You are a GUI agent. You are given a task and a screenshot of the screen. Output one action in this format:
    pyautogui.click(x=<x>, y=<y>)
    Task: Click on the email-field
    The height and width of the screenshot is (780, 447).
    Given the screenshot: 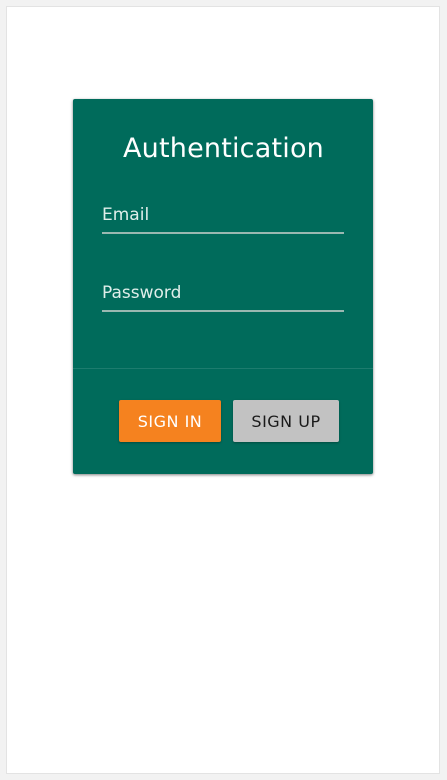 What is the action you would take?
    pyautogui.click(x=223, y=216)
    